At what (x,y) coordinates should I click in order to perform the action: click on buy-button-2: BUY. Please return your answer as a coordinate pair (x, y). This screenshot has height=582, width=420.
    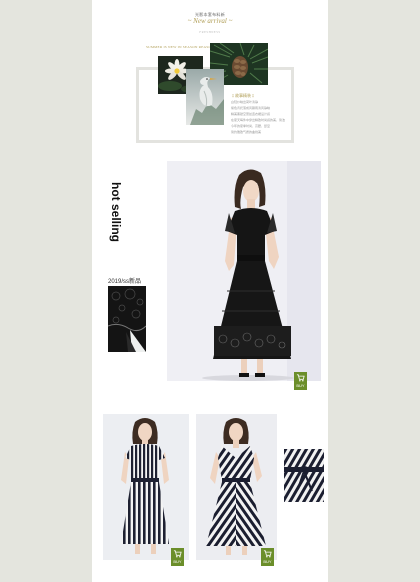
    Looking at the image, I should click on (177, 557).